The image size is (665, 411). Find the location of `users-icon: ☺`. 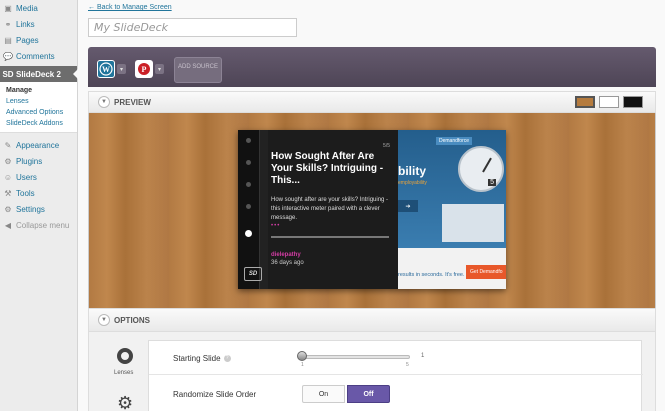

users-icon: ☺ is located at coordinates (8, 177).